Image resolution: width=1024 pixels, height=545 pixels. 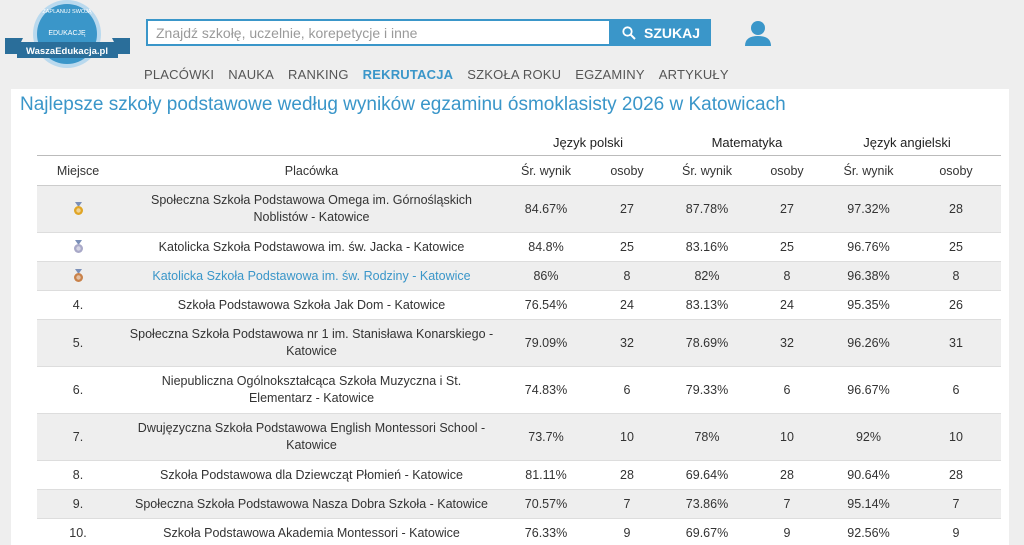 I want to click on cell-ma-avg: 69.64%, so click(x=707, y=475).